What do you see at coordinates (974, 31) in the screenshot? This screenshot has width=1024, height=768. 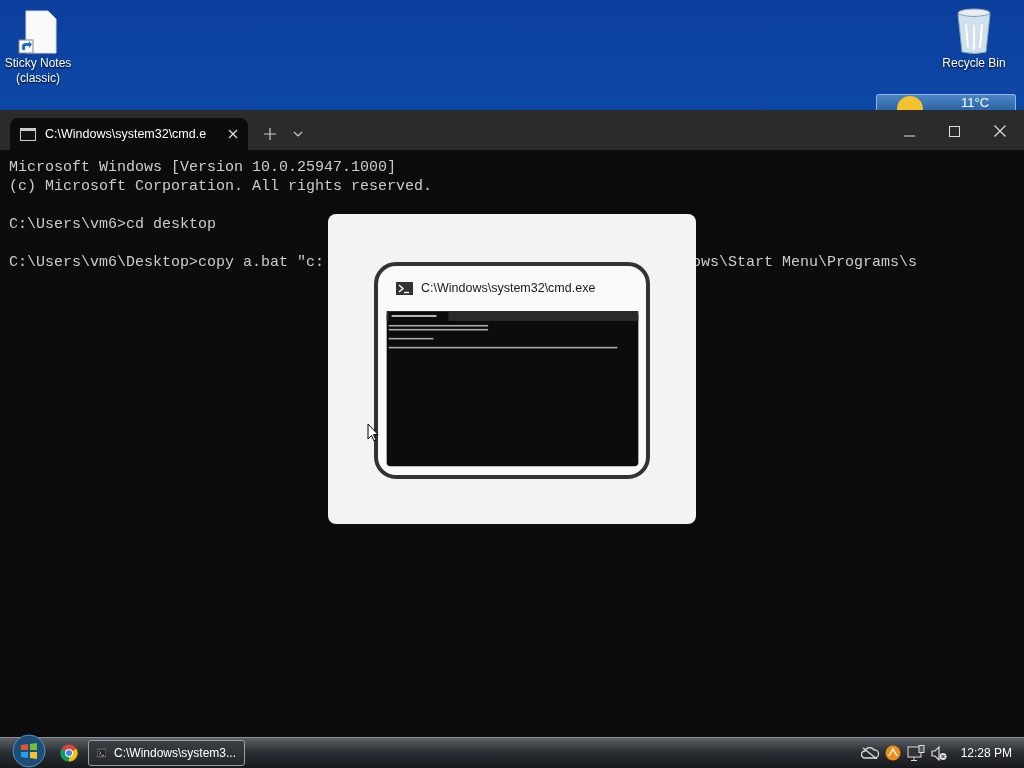 I see `recycle-bin-icon` at bounding box center [974, 31].